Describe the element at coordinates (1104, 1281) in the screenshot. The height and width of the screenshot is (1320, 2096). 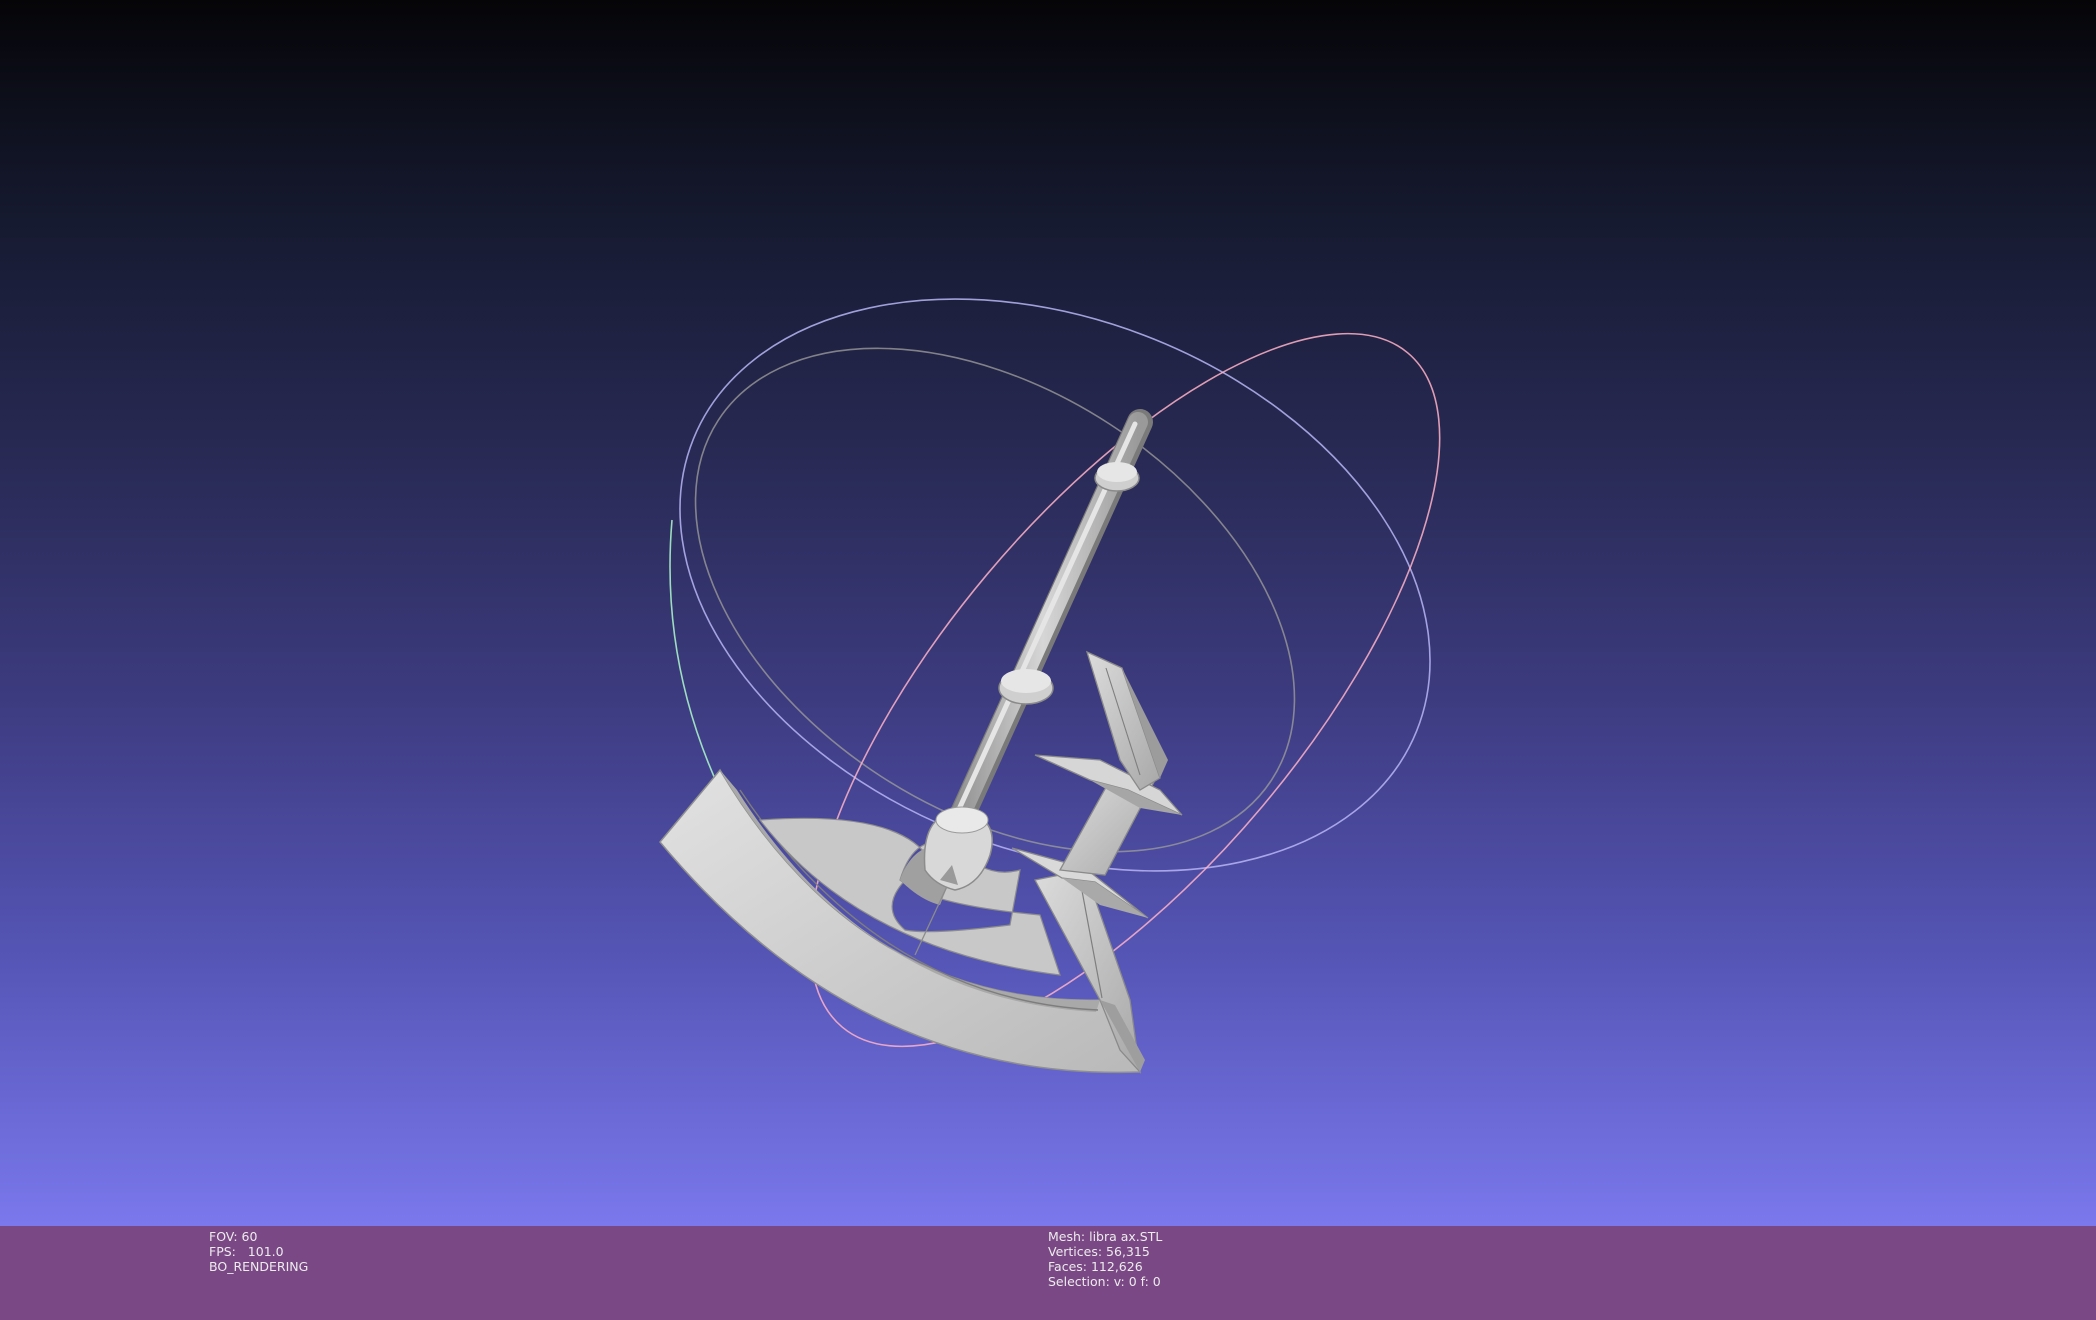
I see `selection-readout: Selection: v: 0 f: 0` at that location.